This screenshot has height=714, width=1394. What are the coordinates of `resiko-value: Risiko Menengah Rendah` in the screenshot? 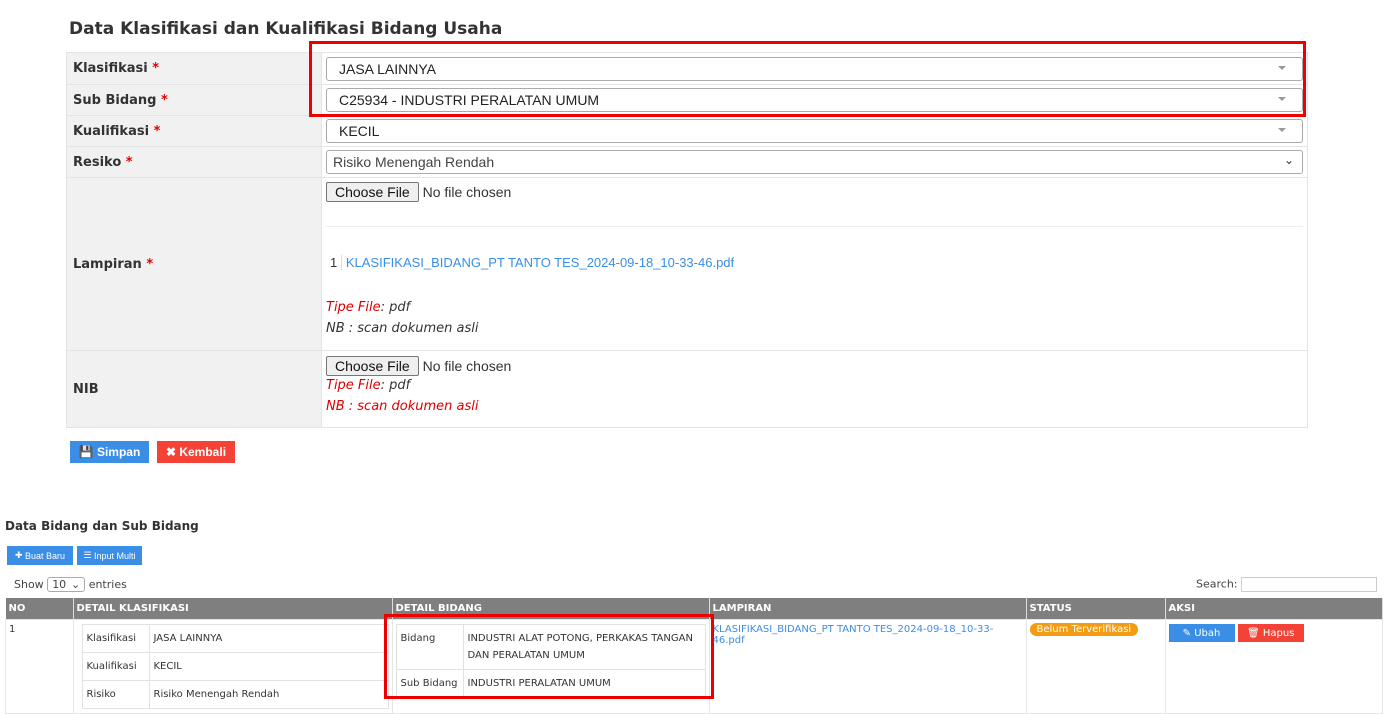 It's located at (414, 162).